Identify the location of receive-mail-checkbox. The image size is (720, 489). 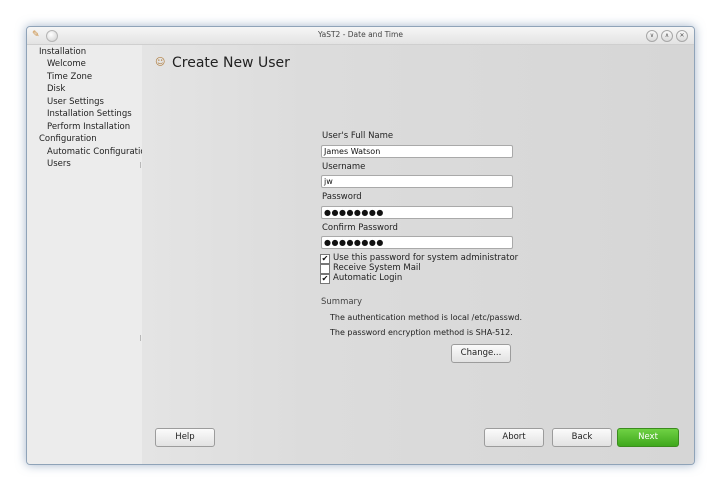
(325, 269).